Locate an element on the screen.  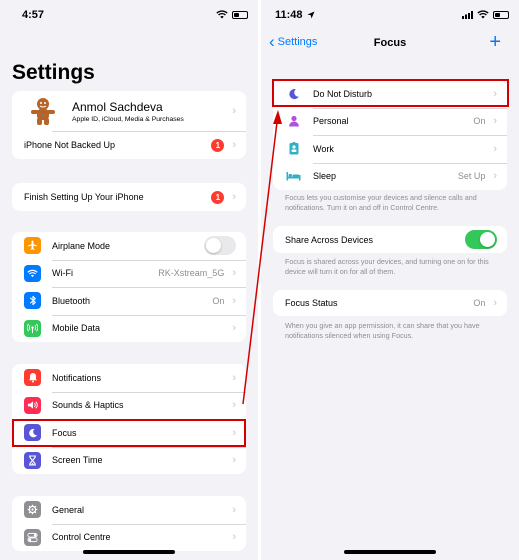
status-group: Focus Status On › is located at coordinates (390, 303).